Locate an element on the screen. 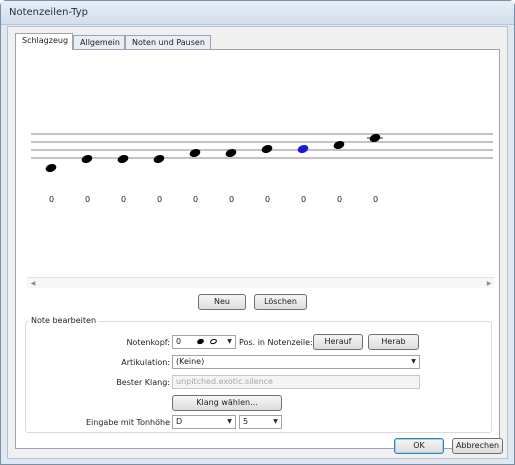 This screenshot has height=465, width=515. tab-schlagzeug: Schlagzeug is located at coordinates (44, 41).